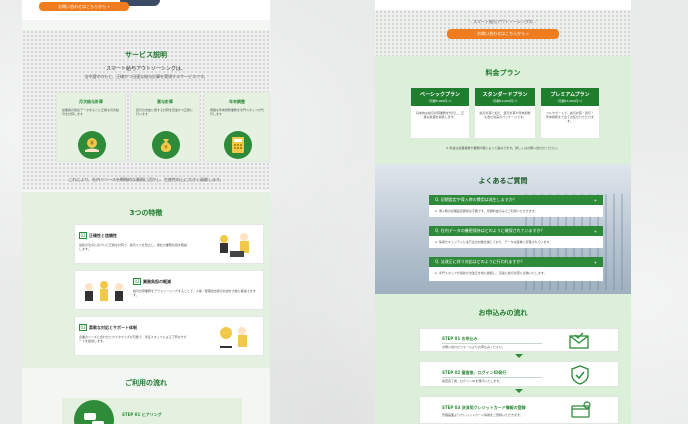 The width and height of the screenshot is (688, 424). I want to click on faq-answer-1: A. 導入時の初期設定費用は不要です。月額料金のみでご利用いただけます。, so click(516, 211).